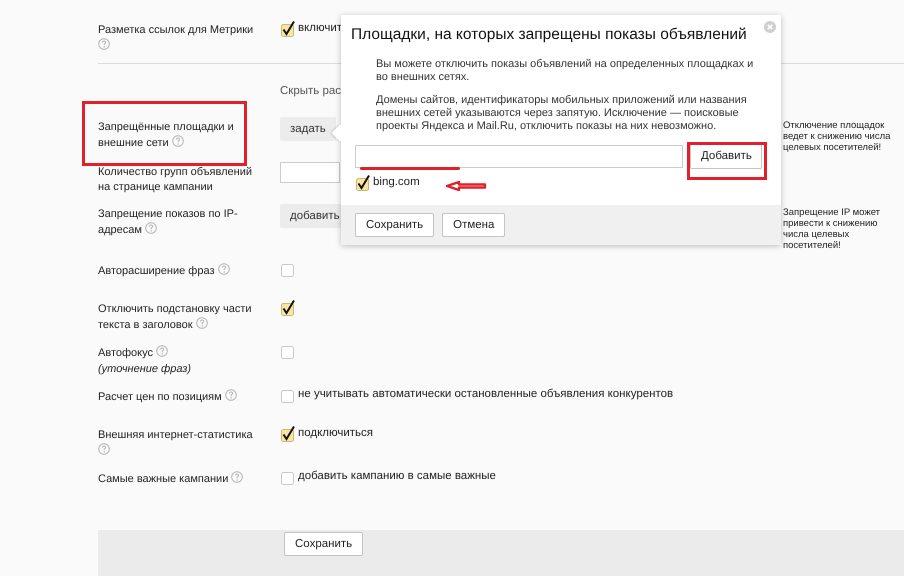  I want to click on option-label: добавить кампанию в самые важные, so click(397, 476).